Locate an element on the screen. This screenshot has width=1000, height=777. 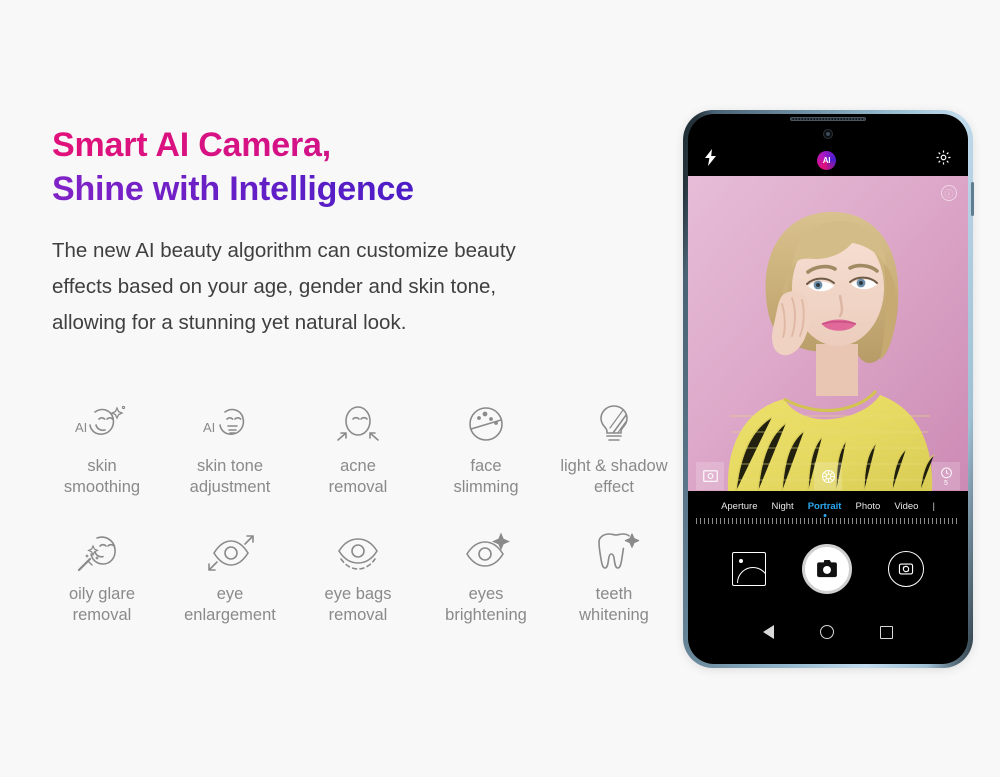
portrait-frame-icon is located at coordinates (710, 476).